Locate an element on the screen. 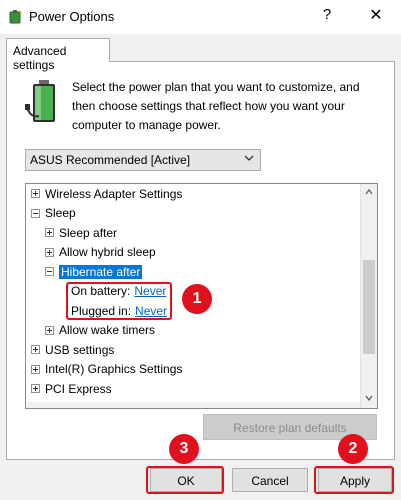  annotation-box-apply is located at coordinates (354, 480).